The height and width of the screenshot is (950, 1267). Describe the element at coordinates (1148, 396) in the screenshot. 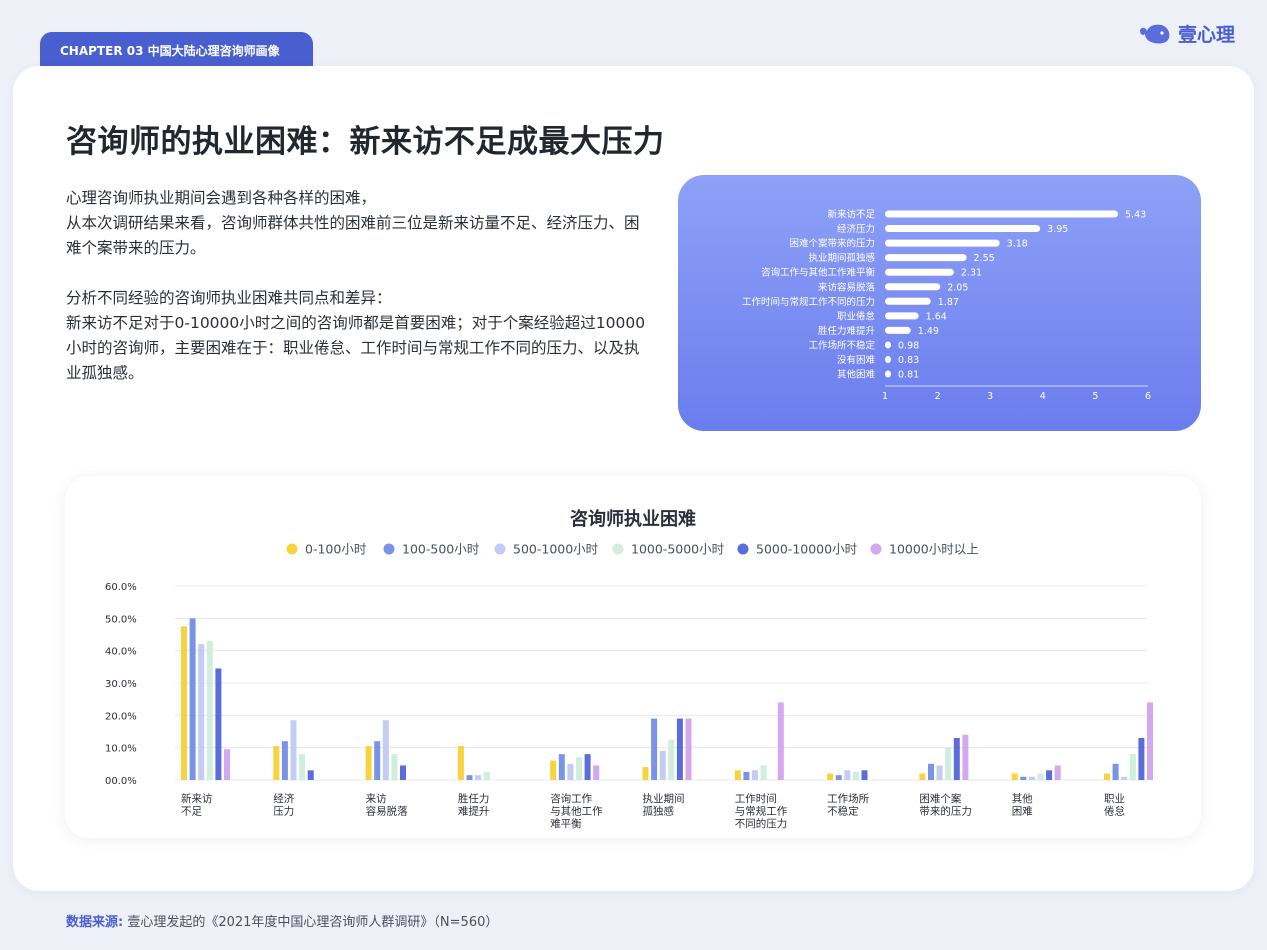

I see `ranking-x-tick: 6` at that location.